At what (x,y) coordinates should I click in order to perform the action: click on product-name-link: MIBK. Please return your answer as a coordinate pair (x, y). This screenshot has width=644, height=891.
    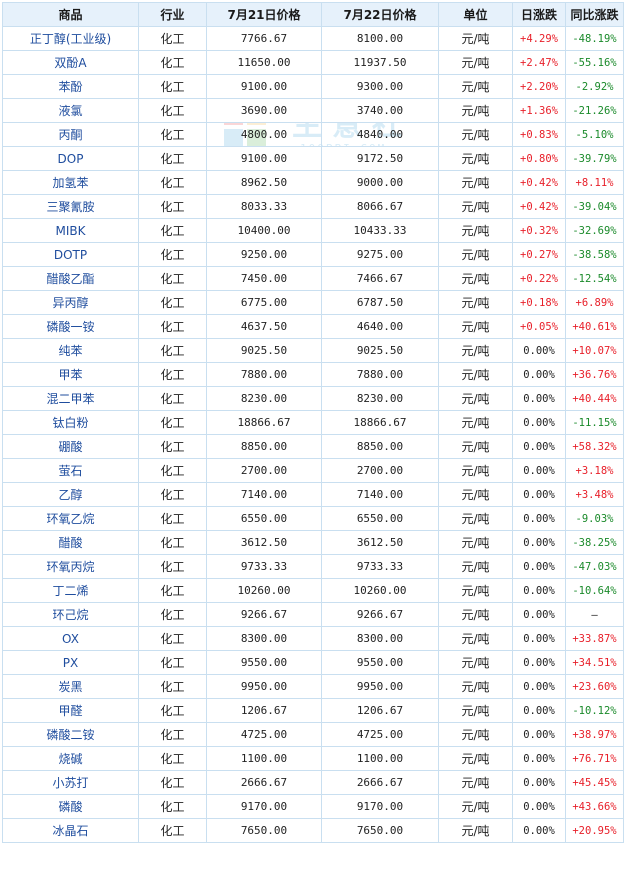
    Looking at the image, I should click on (70, 230).